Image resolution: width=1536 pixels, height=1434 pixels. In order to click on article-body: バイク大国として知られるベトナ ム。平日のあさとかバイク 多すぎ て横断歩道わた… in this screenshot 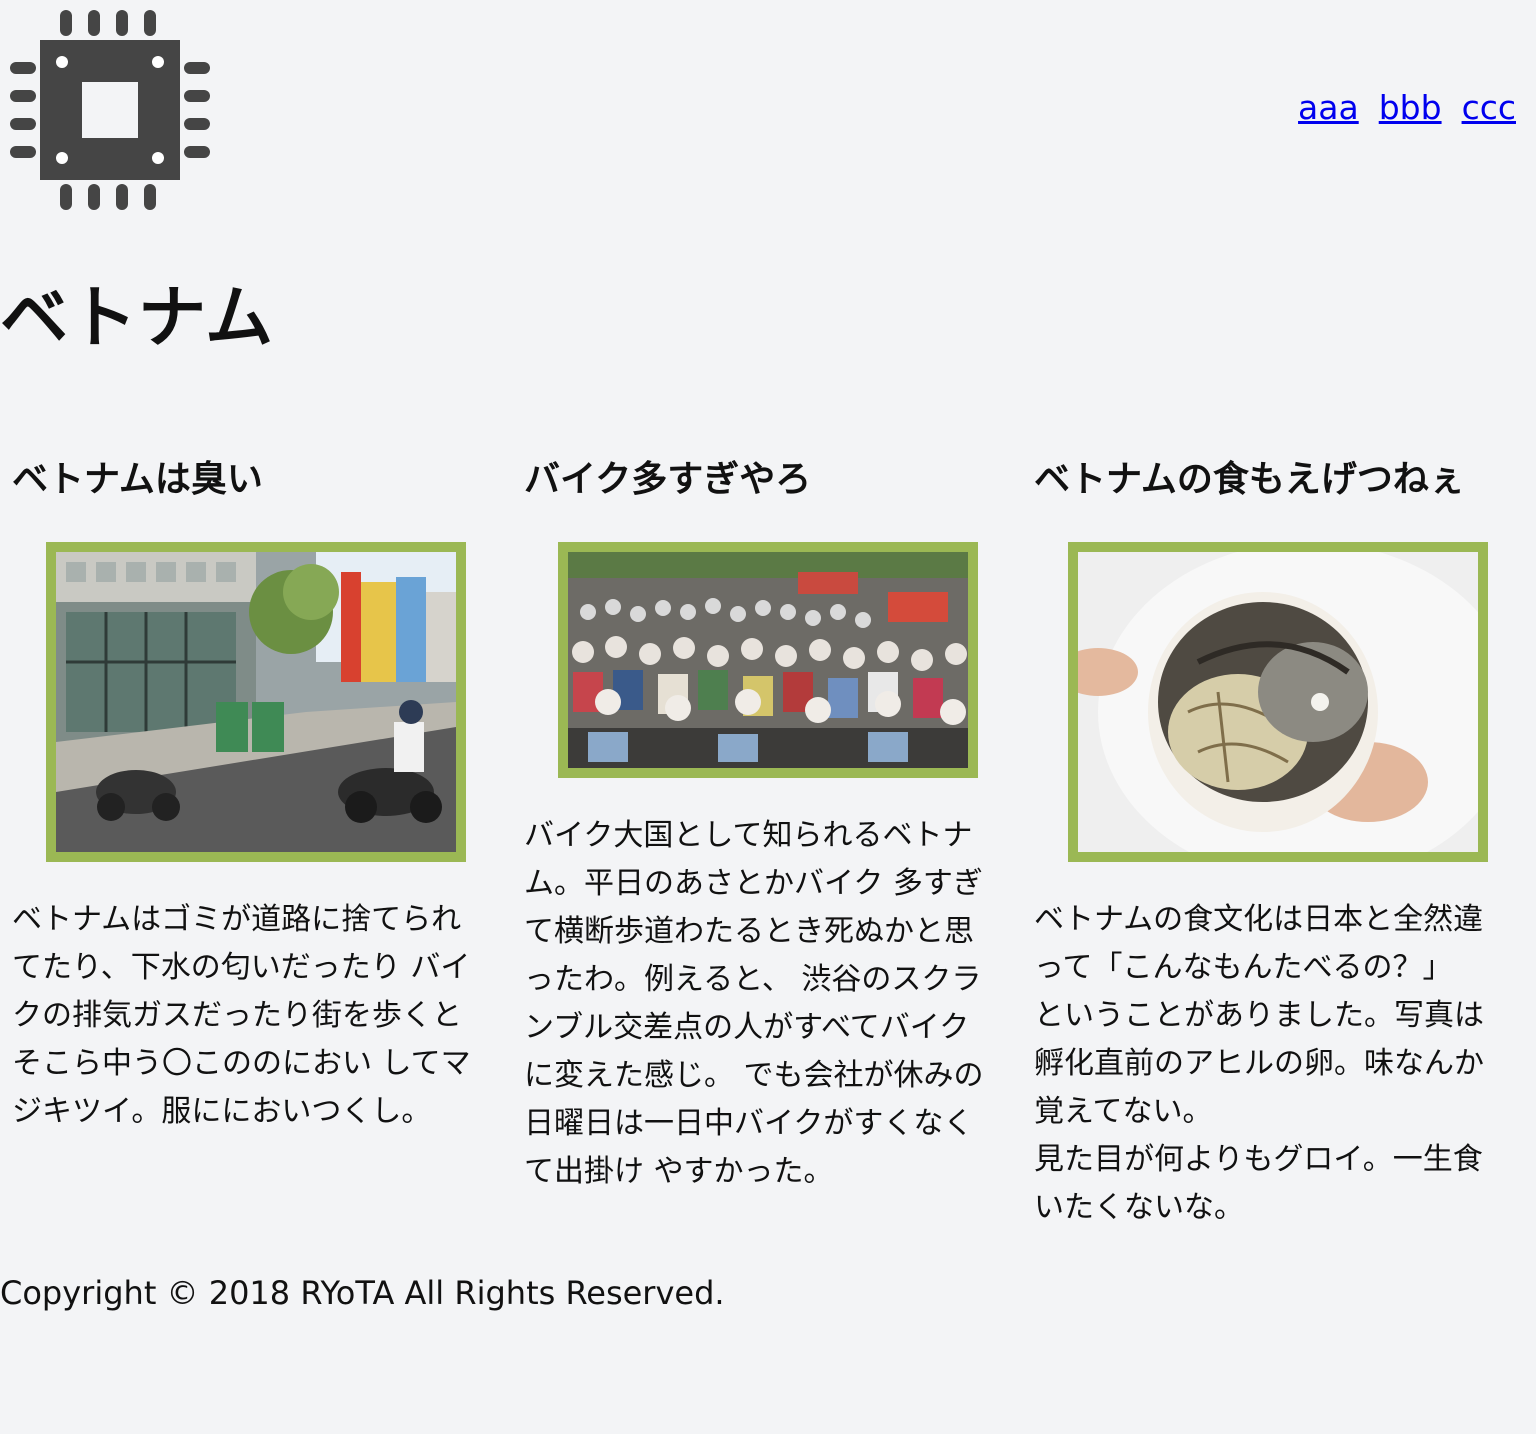, I will do `click(754, 1003)`.